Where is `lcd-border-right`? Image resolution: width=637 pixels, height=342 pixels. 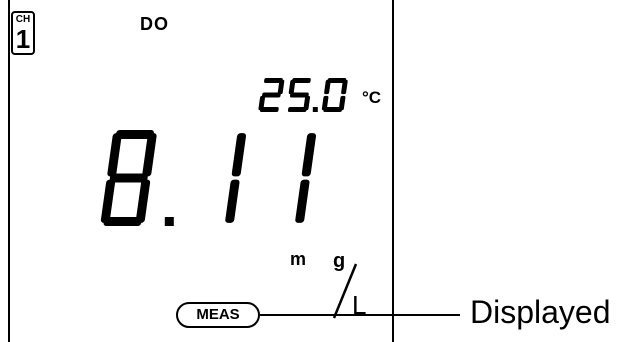
lcd-border-right is located at coordinates (393, 171).